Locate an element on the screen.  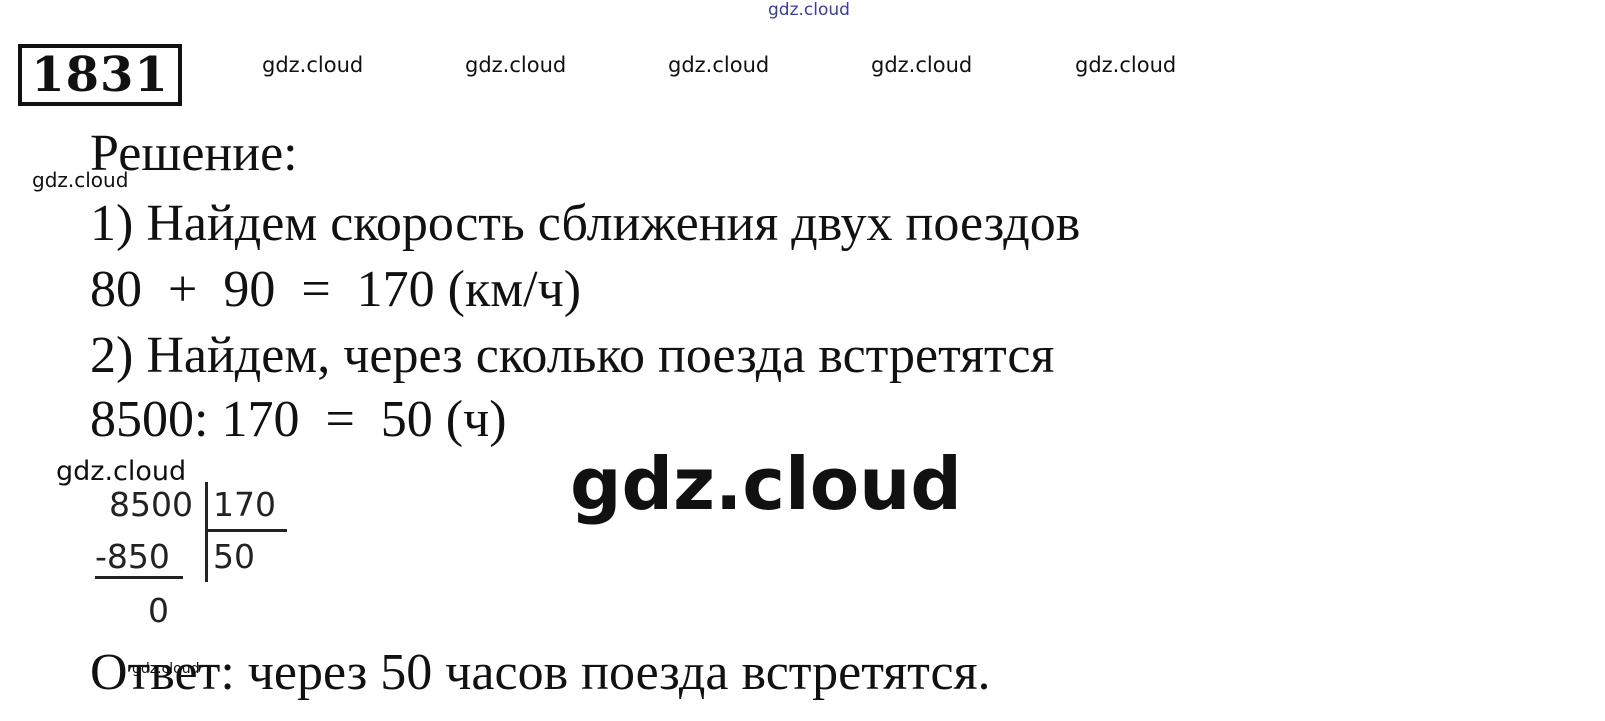
watermark-row-5: gdz.cloud is located at coordinates (1126, 65).